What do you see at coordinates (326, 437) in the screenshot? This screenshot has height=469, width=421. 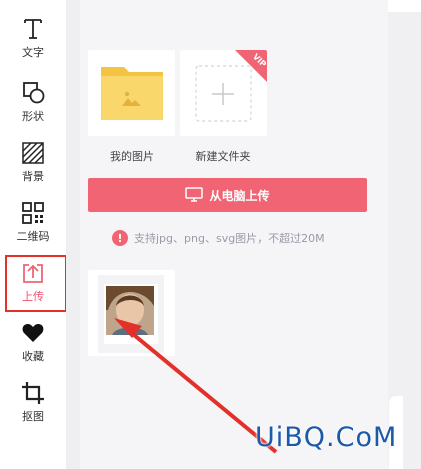 I see `watermark-text: UiBQ.CoM` at bounding box center [326, 437].